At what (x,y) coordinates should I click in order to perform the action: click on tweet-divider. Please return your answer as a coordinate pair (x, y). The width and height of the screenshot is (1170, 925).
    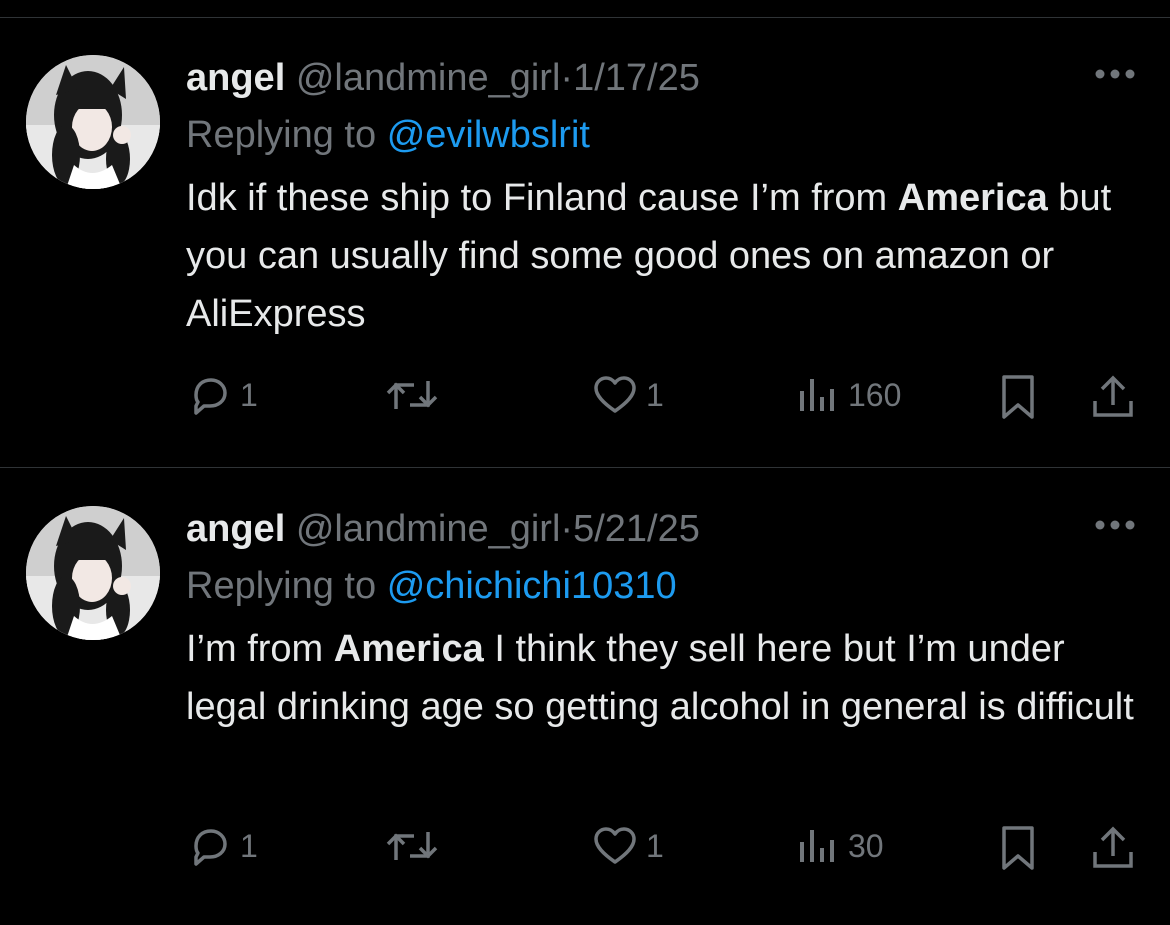
    Looking at the image, I should click on (585, 467).